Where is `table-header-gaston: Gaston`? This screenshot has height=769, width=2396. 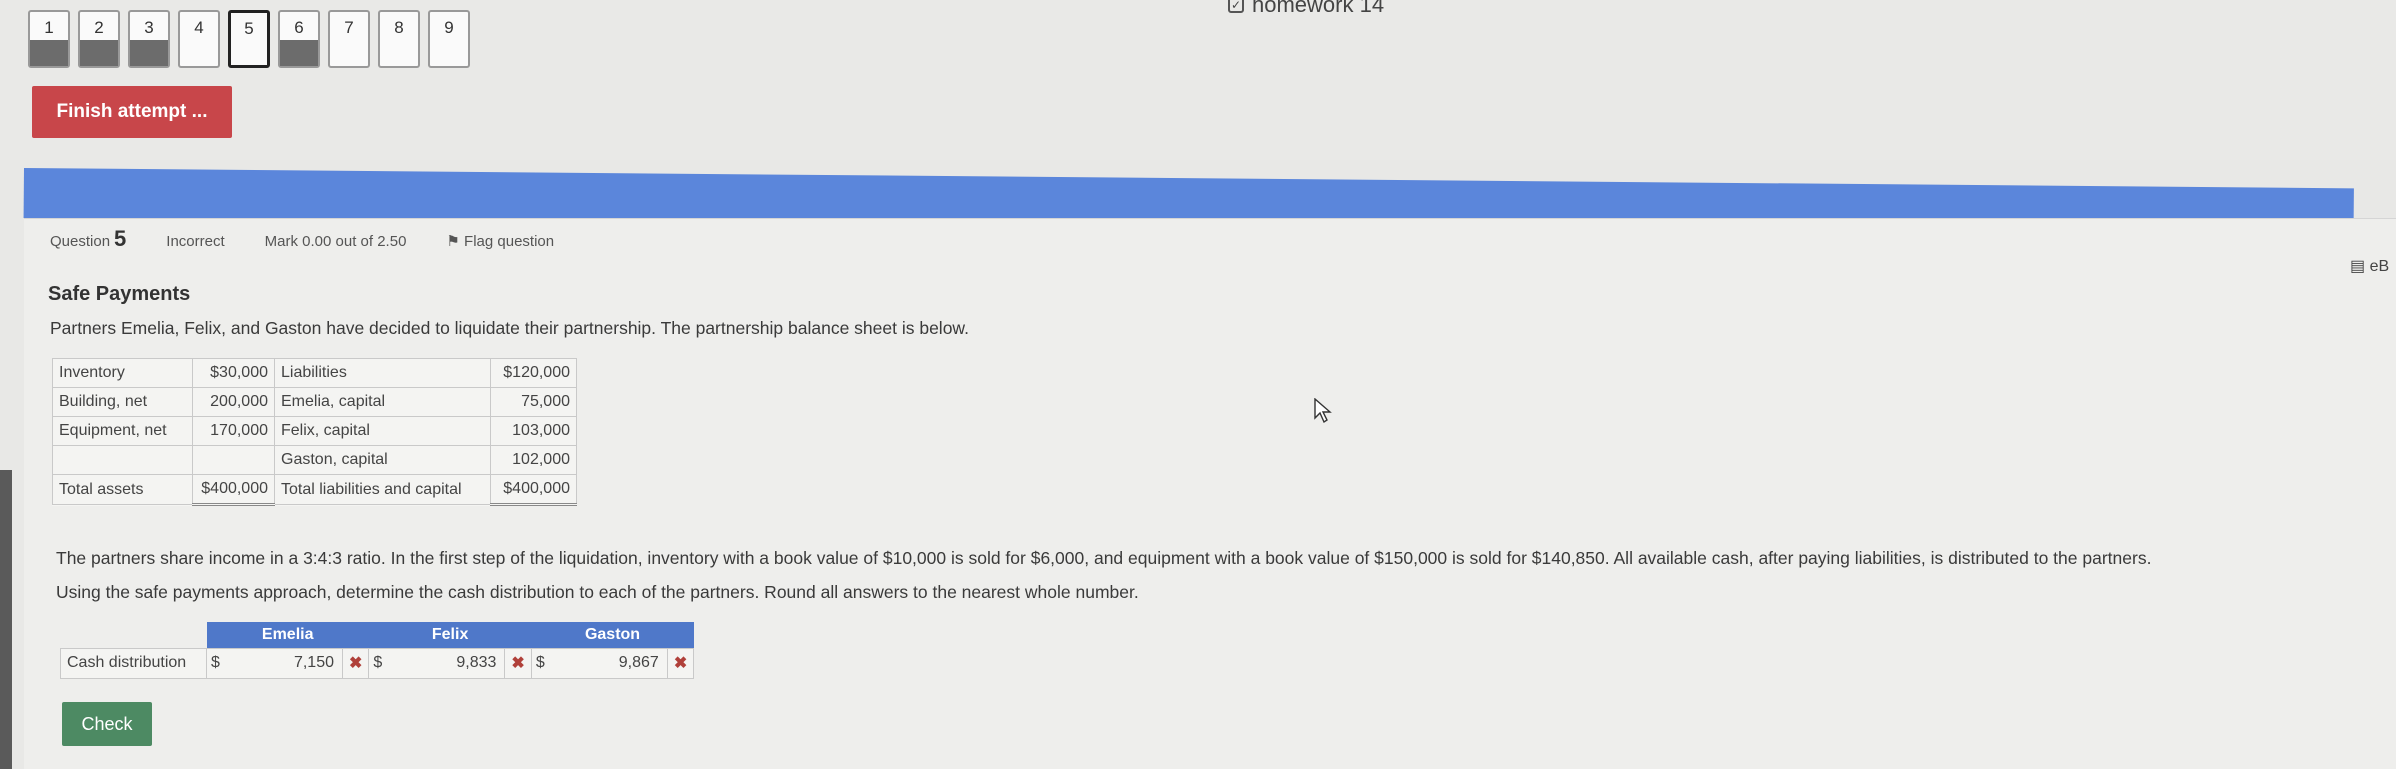
table-header-gaston: Gaston is located at coordinates (612, 635).